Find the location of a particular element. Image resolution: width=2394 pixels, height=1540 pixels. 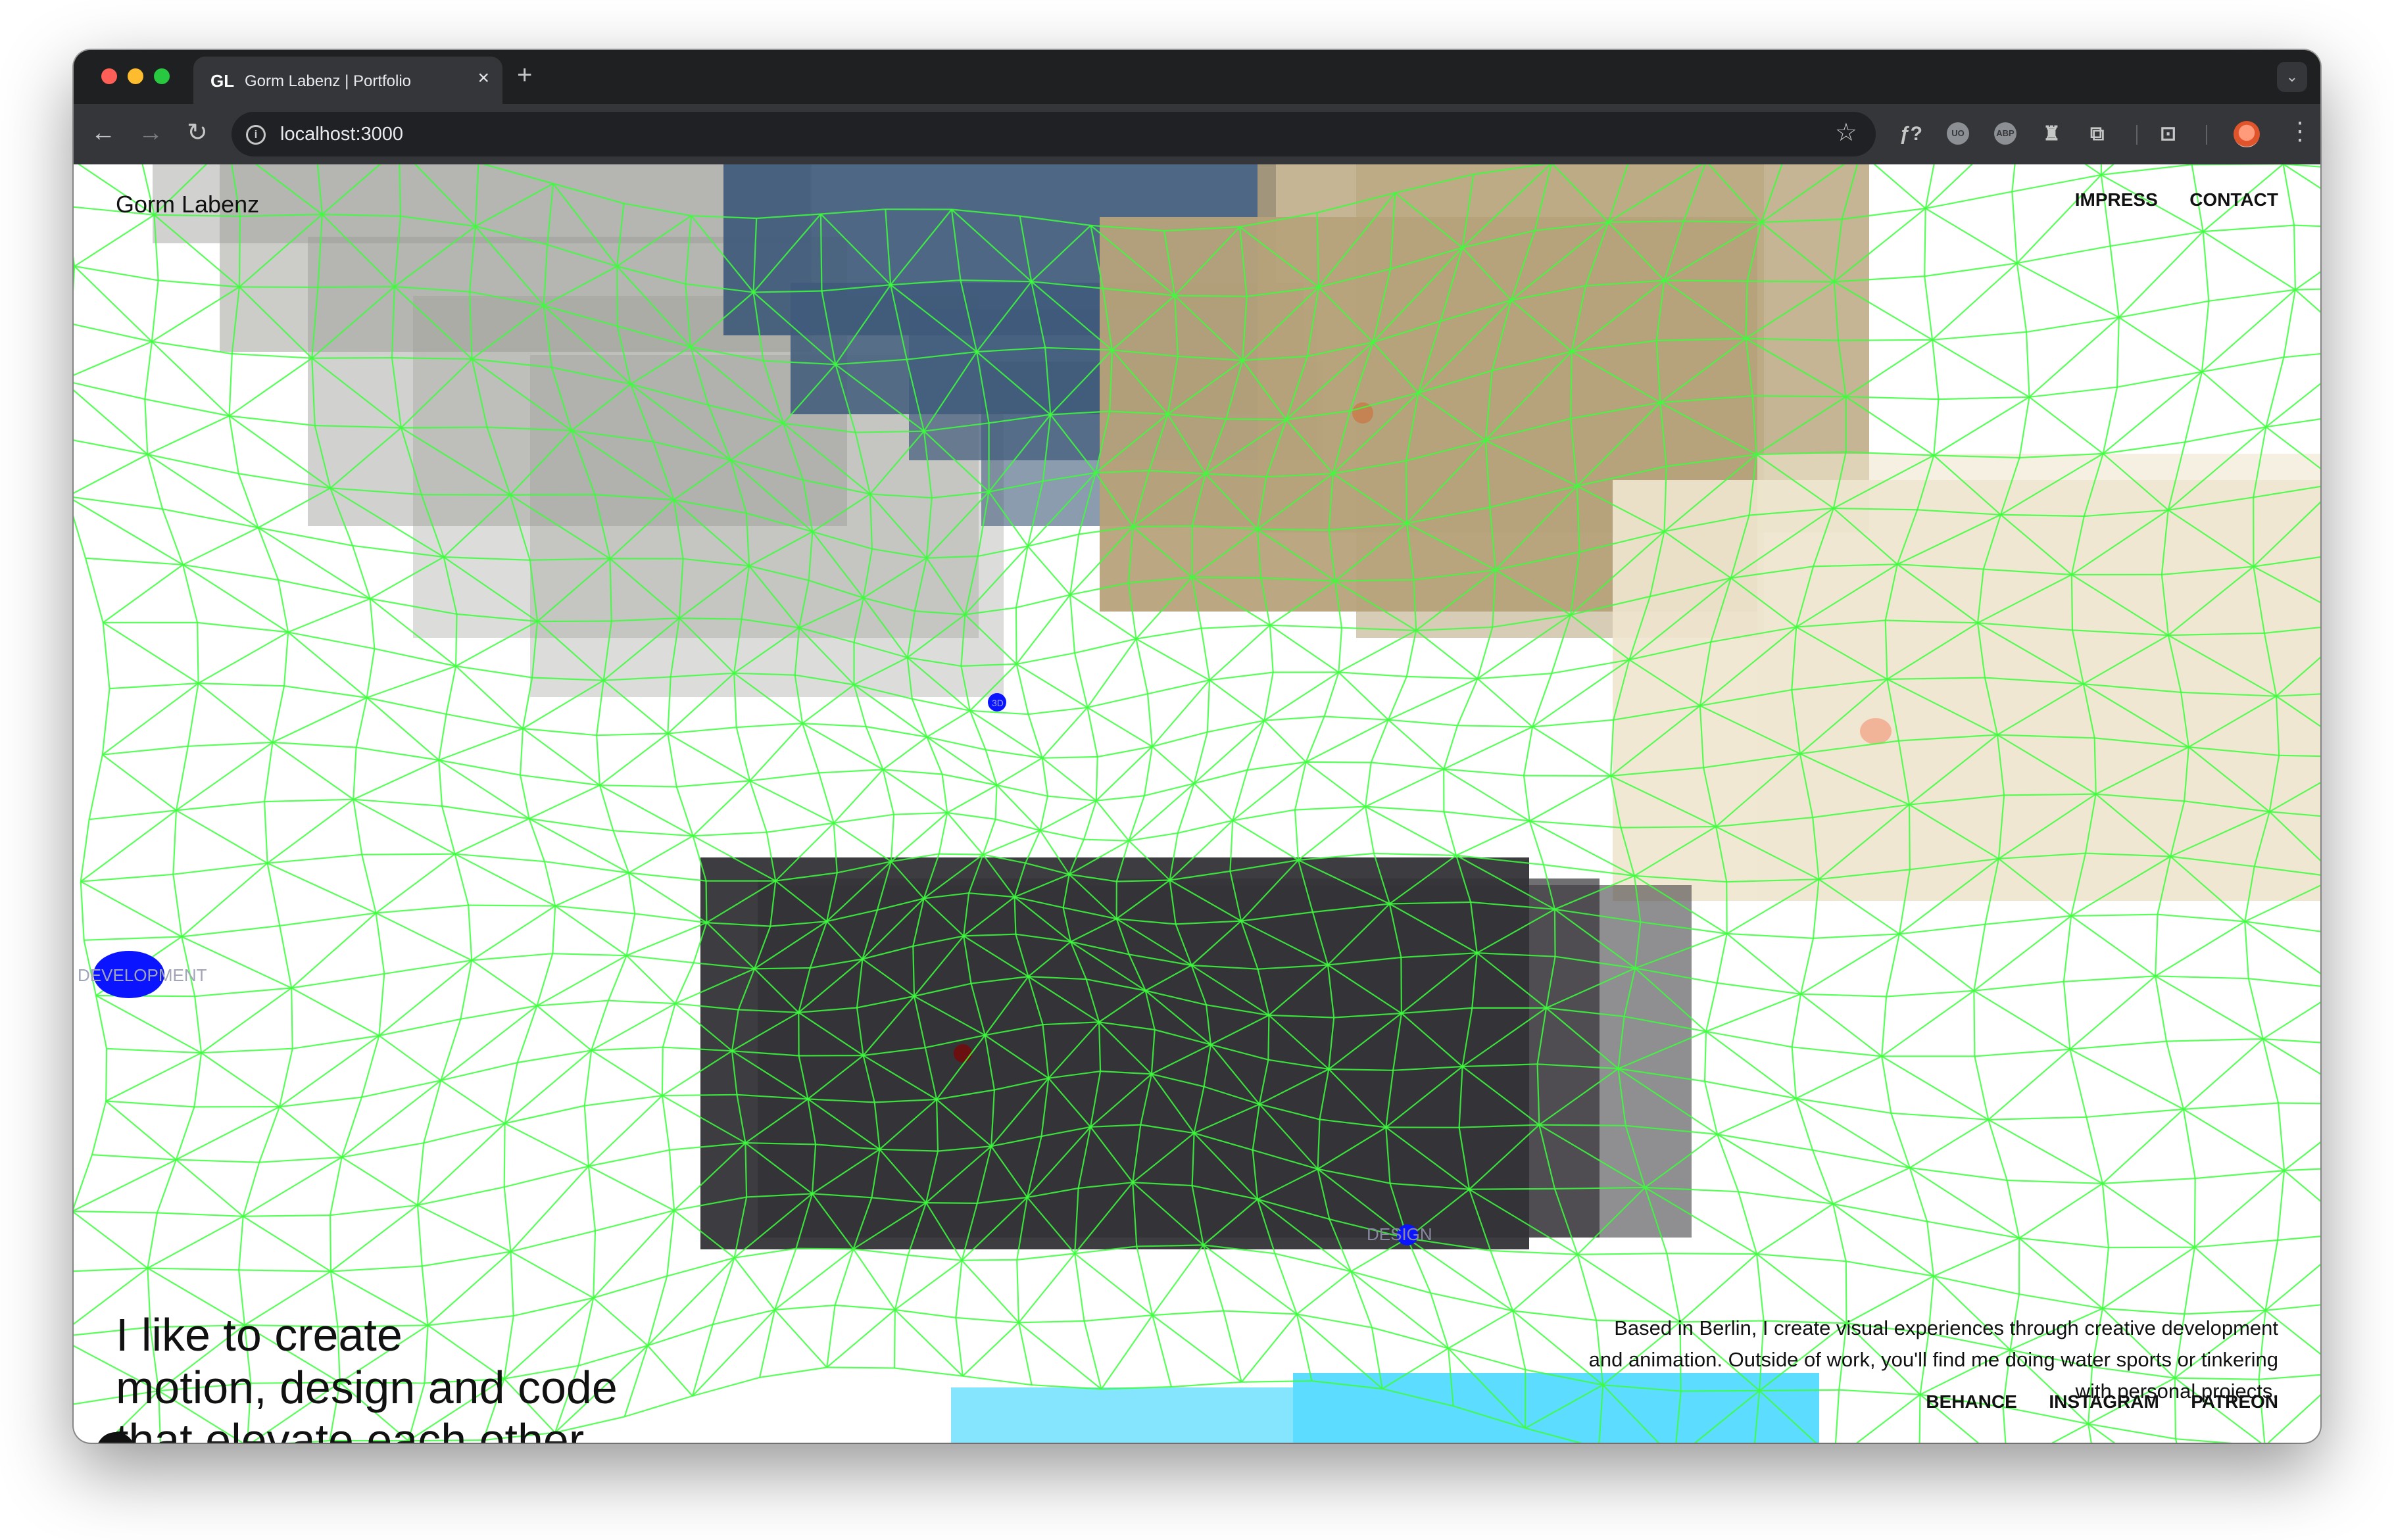

ublock-icon: UO is located at coordinates (1958, 133).